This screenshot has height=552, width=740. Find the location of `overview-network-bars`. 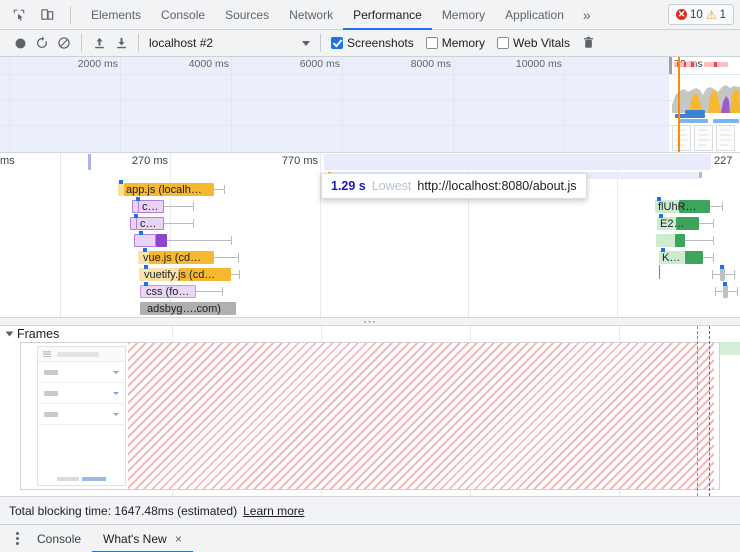

overview-network-bars is located at coordinates (706, 117).